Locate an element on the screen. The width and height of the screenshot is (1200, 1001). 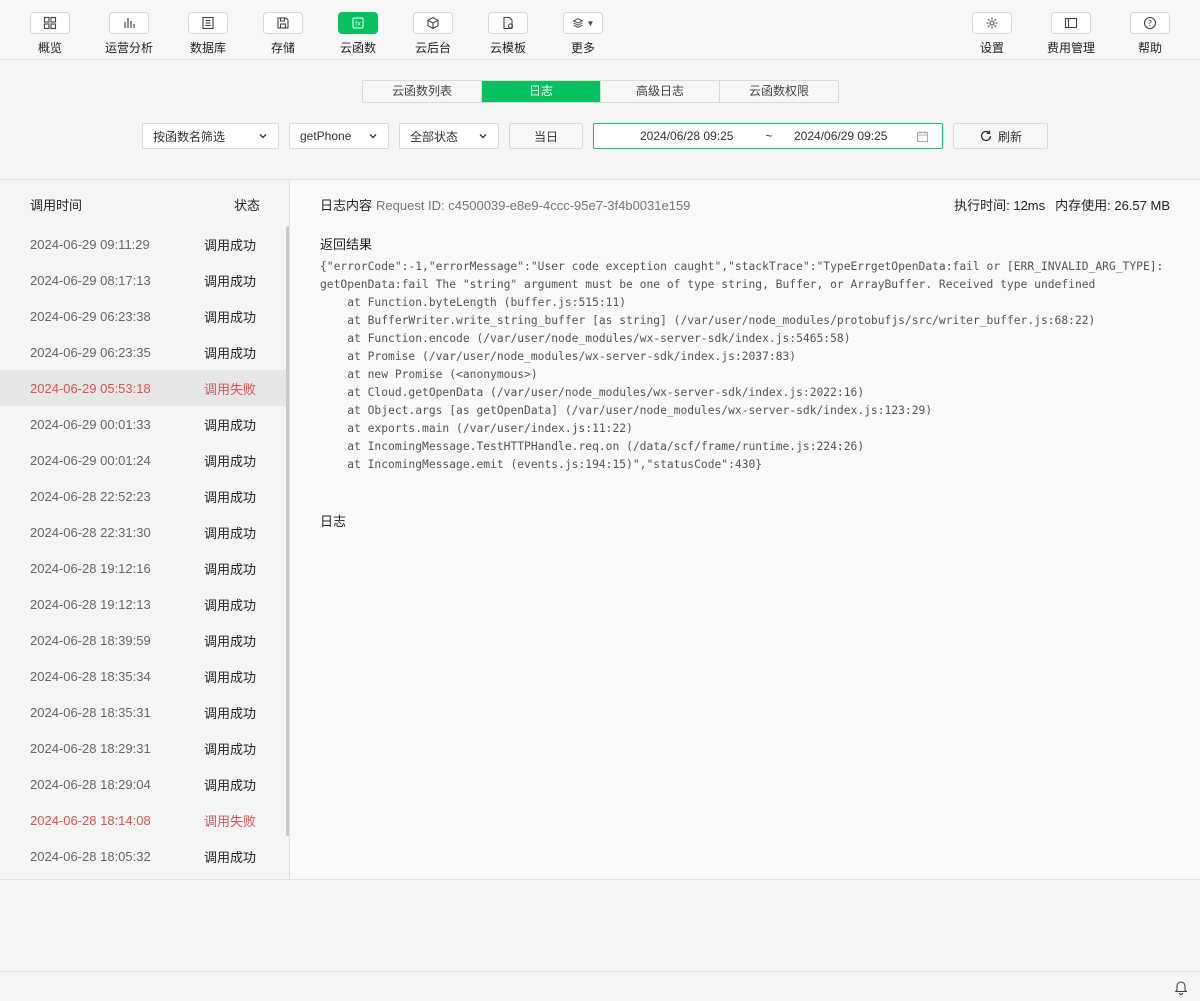
log-detail-title: 日志内容 is located at coordinates (346, 205).